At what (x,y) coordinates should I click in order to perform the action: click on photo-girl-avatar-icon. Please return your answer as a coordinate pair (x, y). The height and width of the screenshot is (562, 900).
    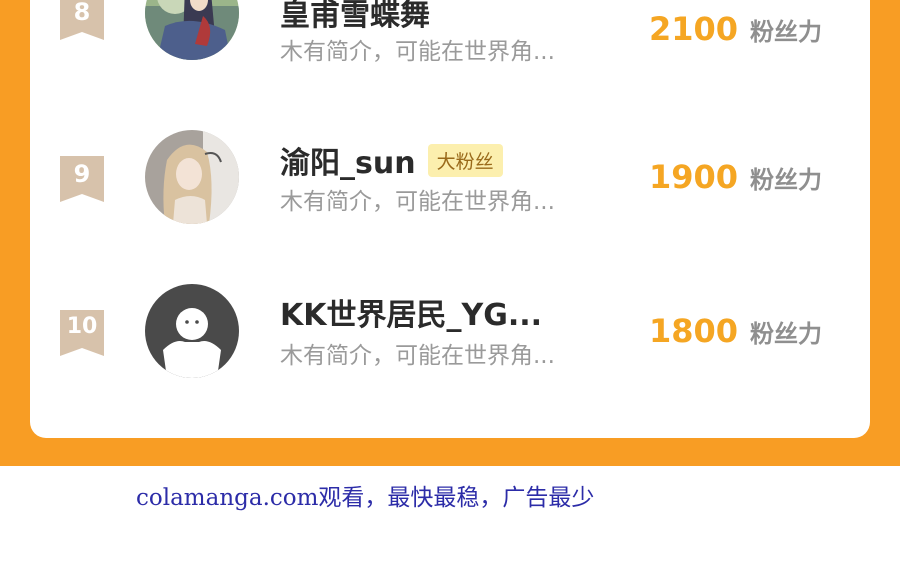
    Looking at the image, I should click on (192, 177).